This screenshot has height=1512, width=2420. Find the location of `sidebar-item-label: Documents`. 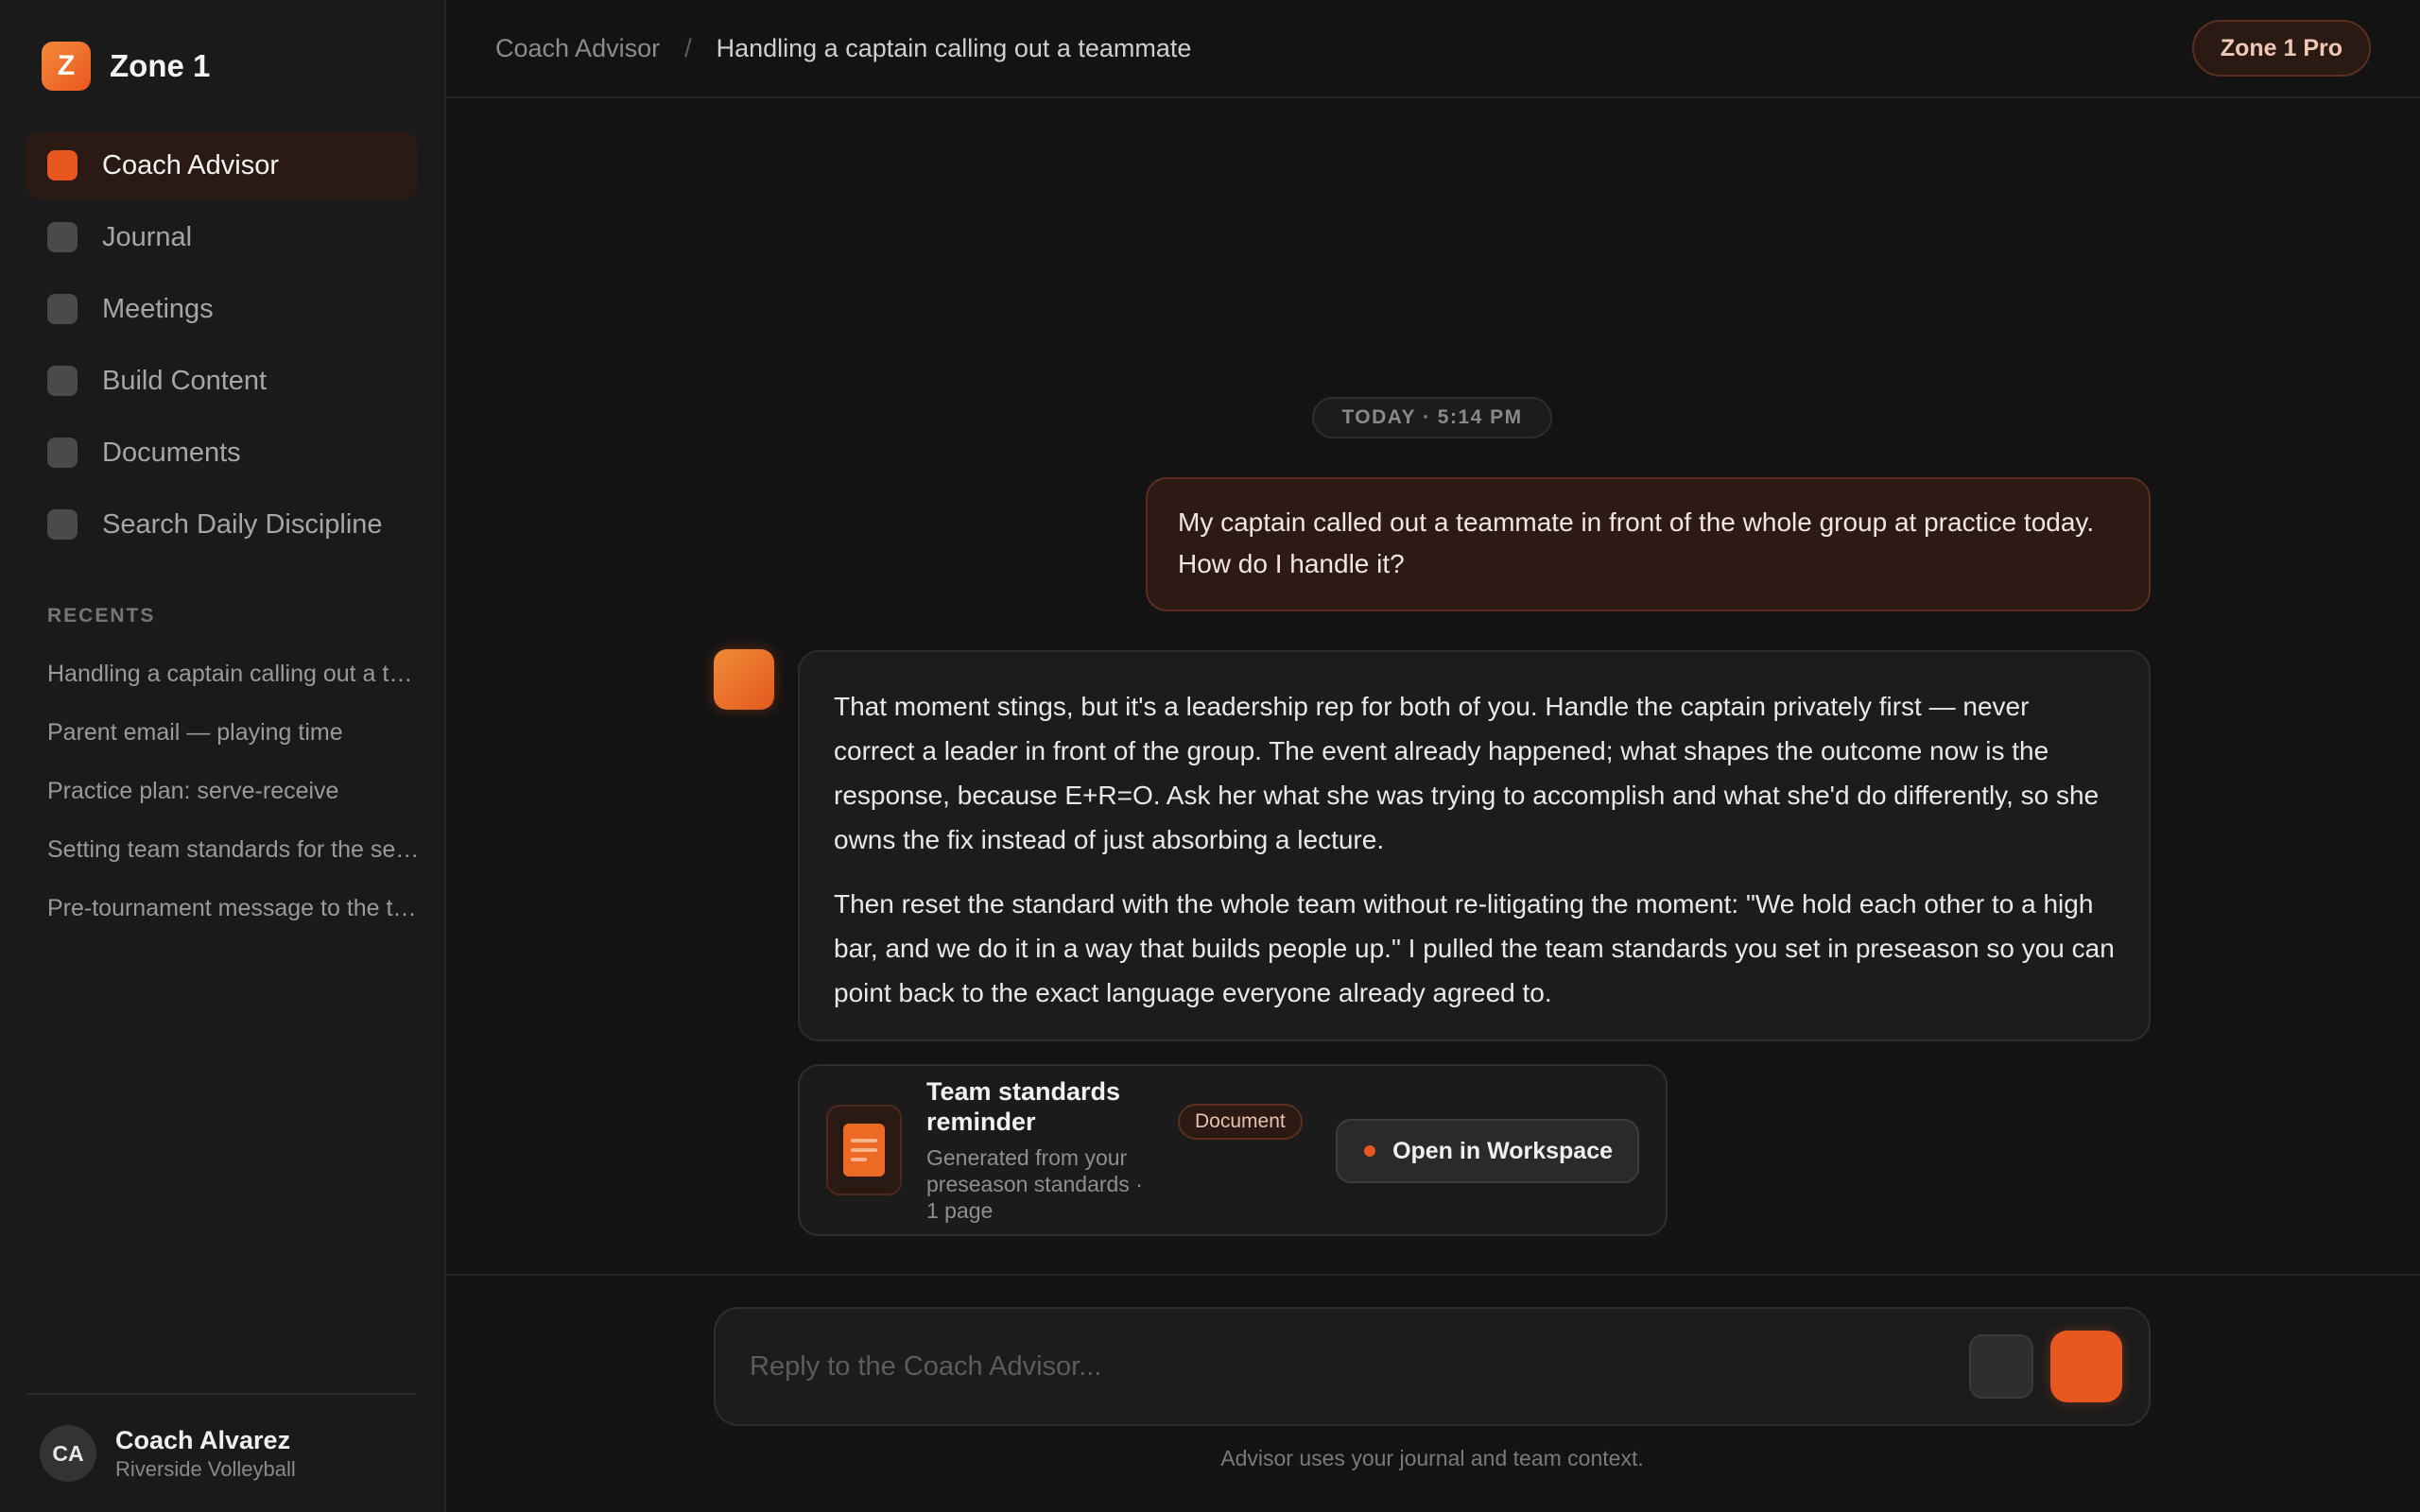

sidebar-item-label: Documents is located at coordinates (171, 452).